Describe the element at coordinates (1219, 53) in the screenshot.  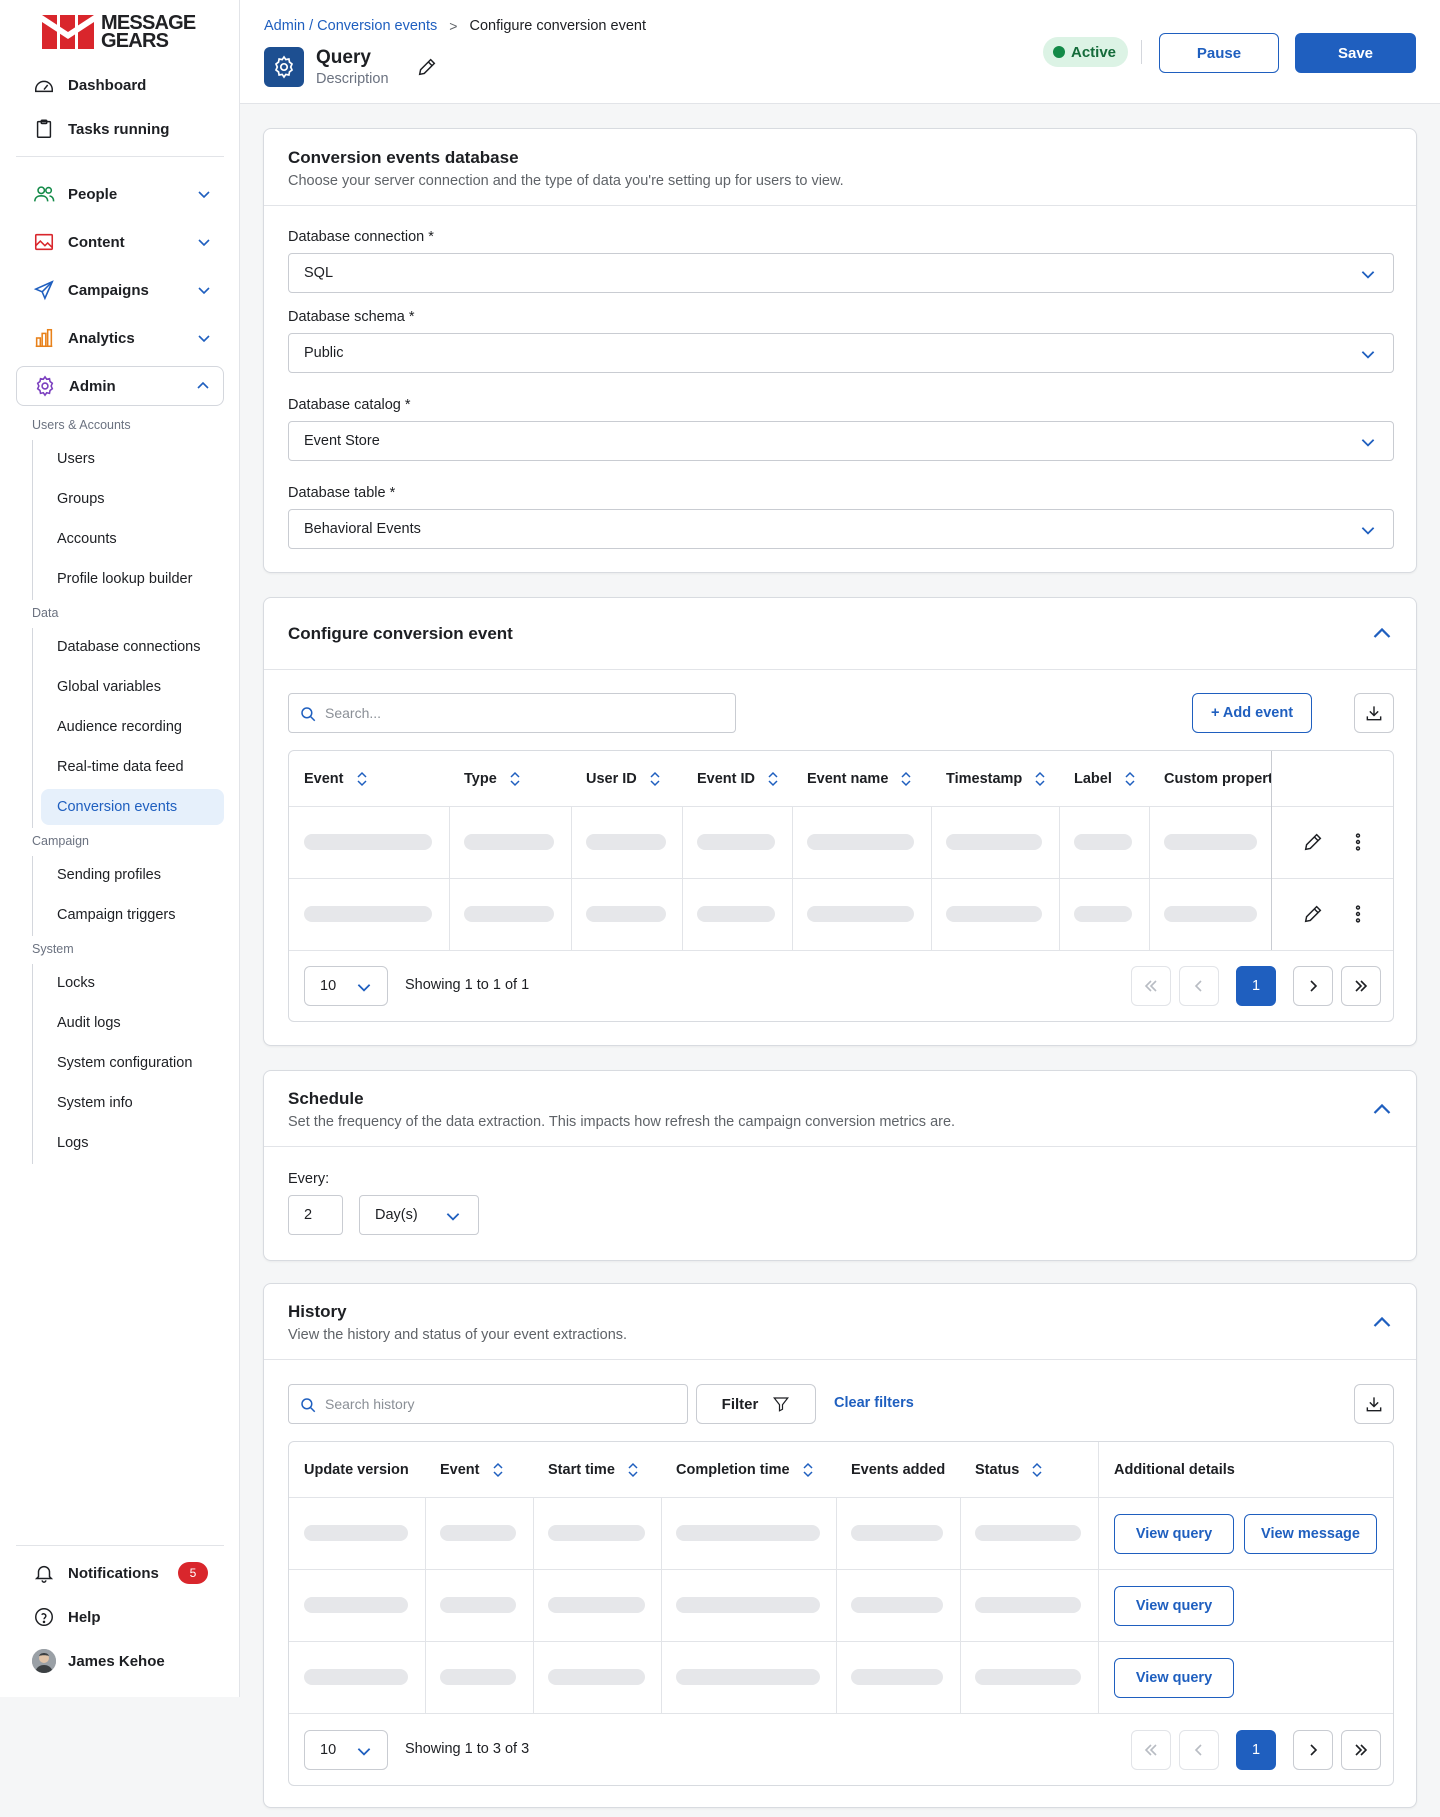
I see `pause-button: Pause` at that location.